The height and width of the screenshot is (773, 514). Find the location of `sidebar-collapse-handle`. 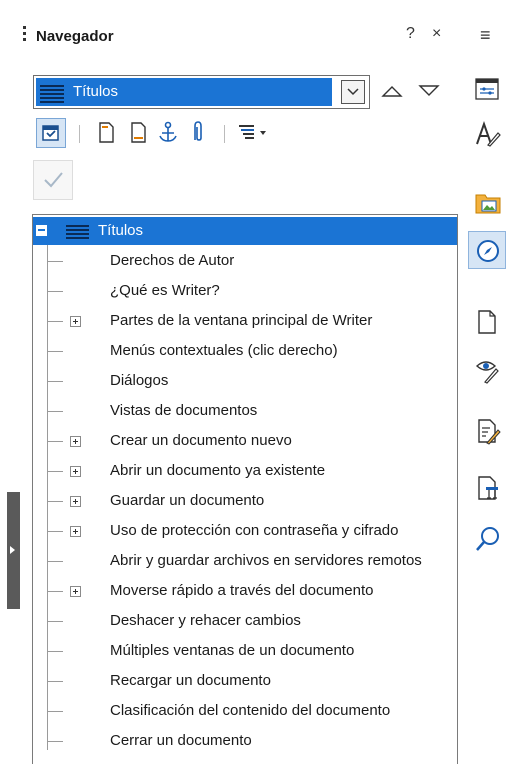

sidebar-collapse-handle is located at coordinates (13, 550).